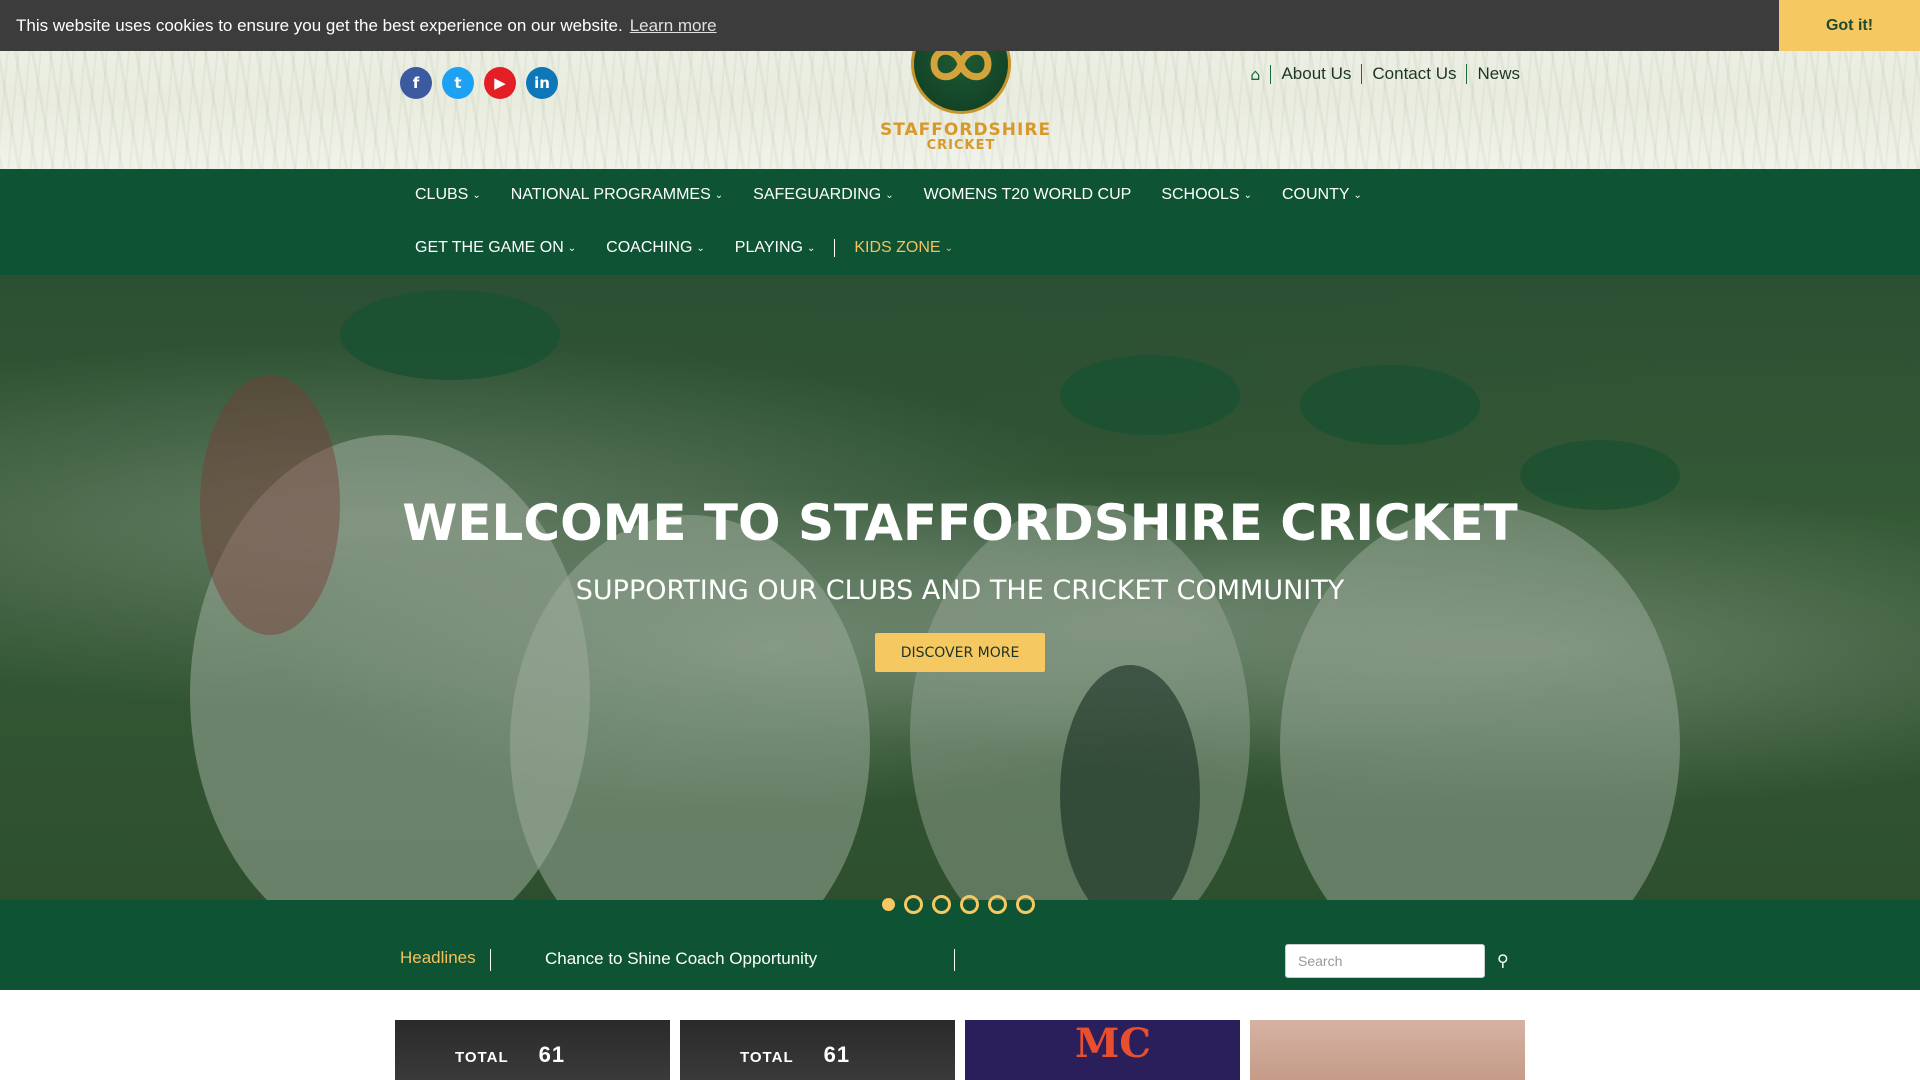 This screenshot has height=1080, width=1920. What do you see at coordinates (966, 130) in the screenshot?
I see `logo-title: STAFFORDSHIRE` at bounding box center [966, 130].